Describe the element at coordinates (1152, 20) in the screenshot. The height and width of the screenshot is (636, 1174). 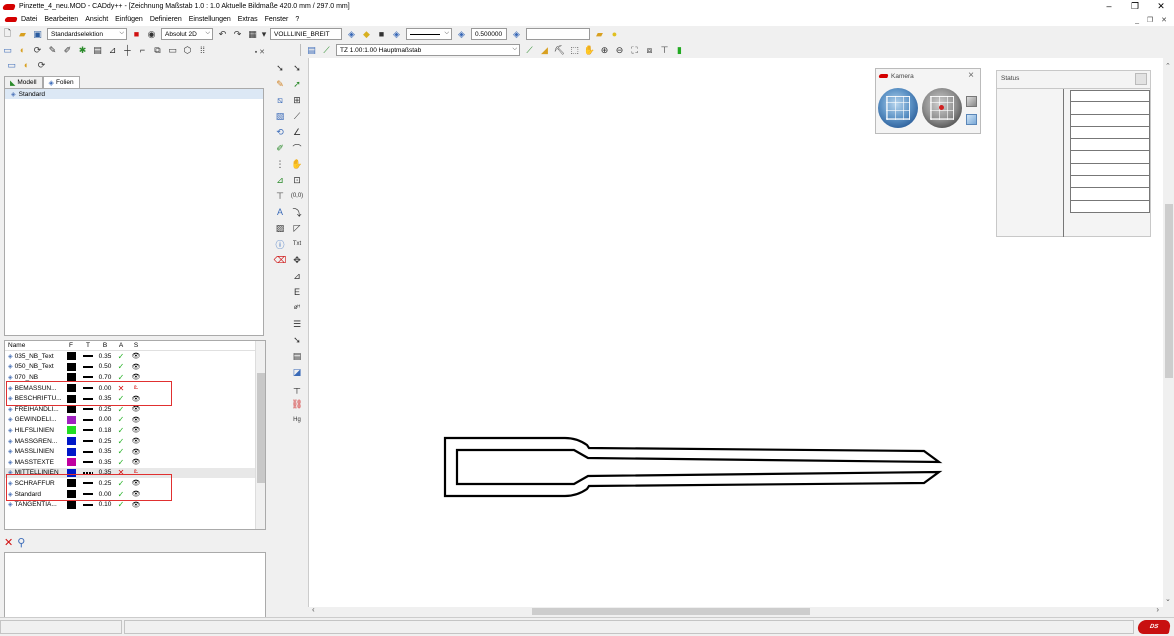
I see `mdi-controls: _ ❐ ✕` at that location.